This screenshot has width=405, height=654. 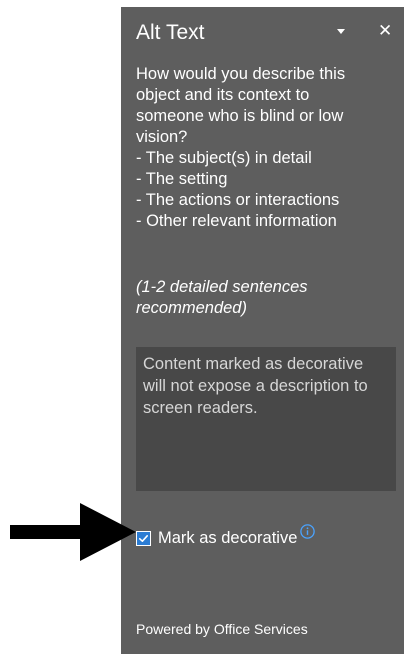 What do you see at coordinates (162, 137) in the screenshot?
I see `instruction-line: vision?` at bounding box center [162, 137].